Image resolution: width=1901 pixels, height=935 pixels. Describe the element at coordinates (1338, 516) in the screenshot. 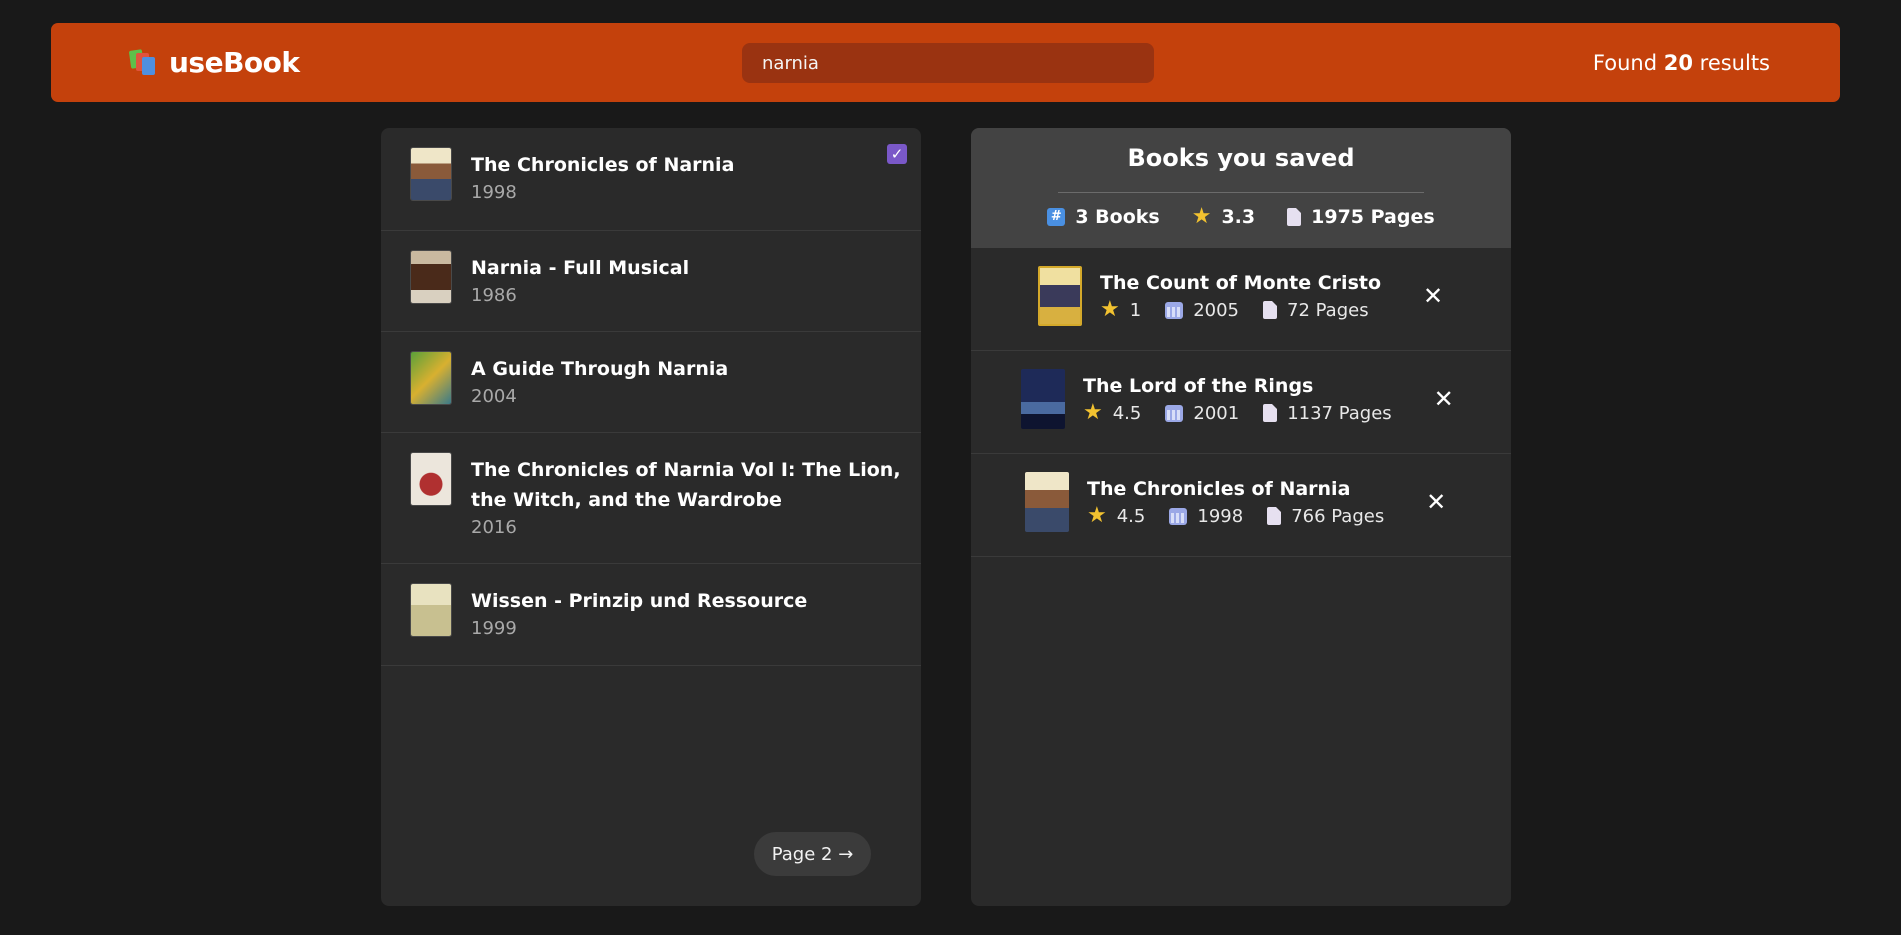

I see `saved-item-pages: 766 Pages` at that location.